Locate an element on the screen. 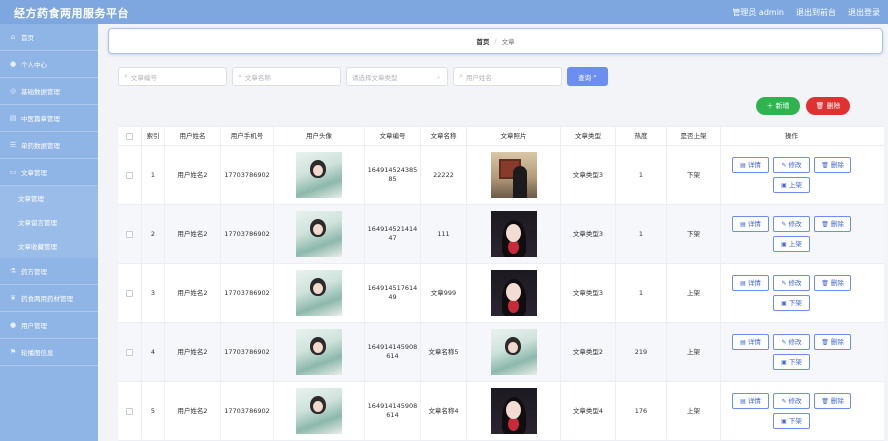 This screenshot has width=888, height=441. home-icon: ⌂ is located at coordinates (13, 37).